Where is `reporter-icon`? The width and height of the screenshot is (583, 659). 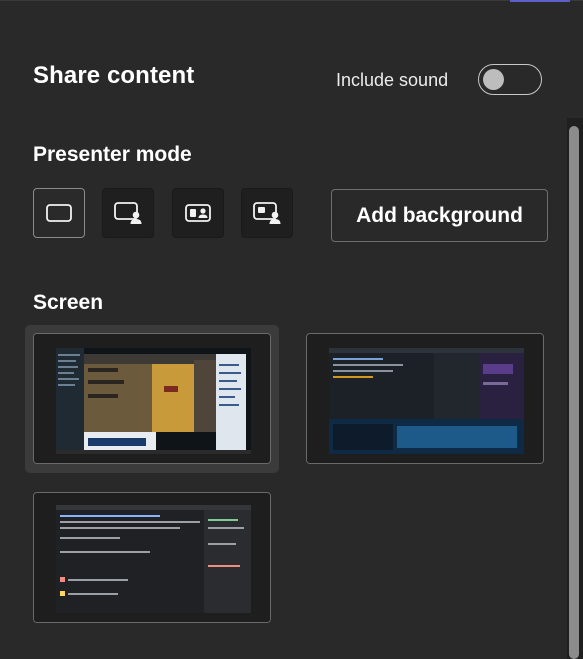
reporter-icon is located at coordinates (267, 213).